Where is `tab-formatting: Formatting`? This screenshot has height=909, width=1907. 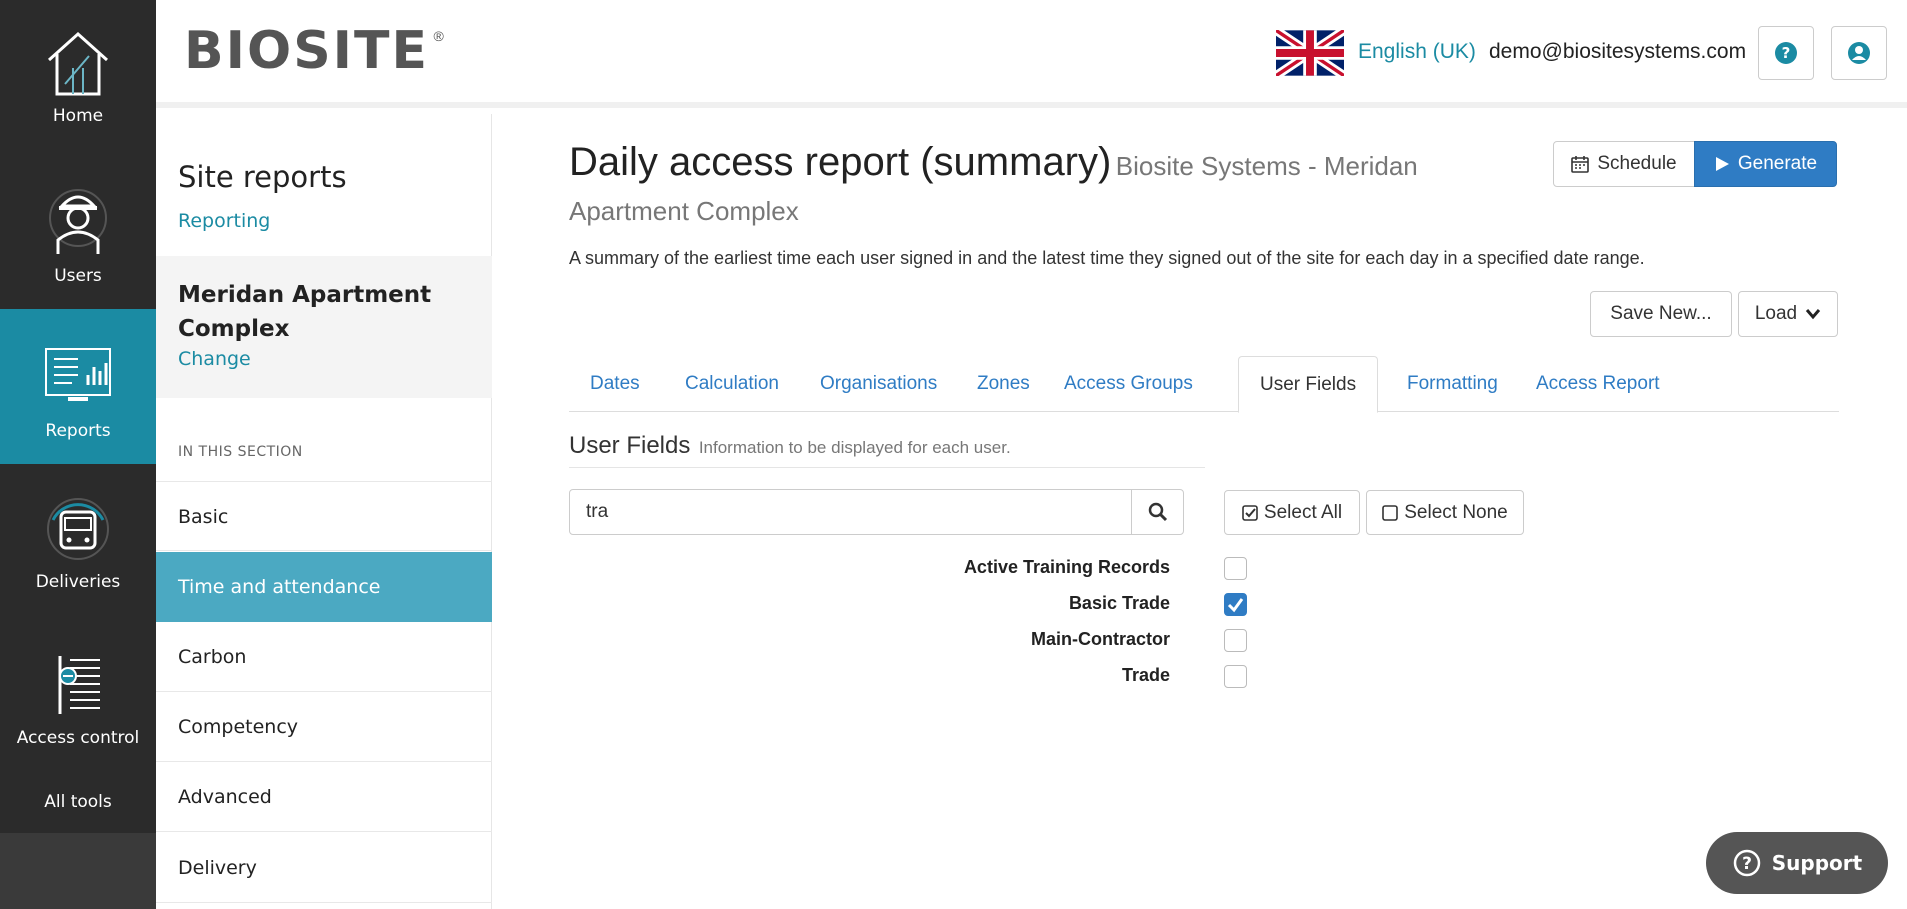
tab-formatting: Formatting is located at coordinates (1452, 384).